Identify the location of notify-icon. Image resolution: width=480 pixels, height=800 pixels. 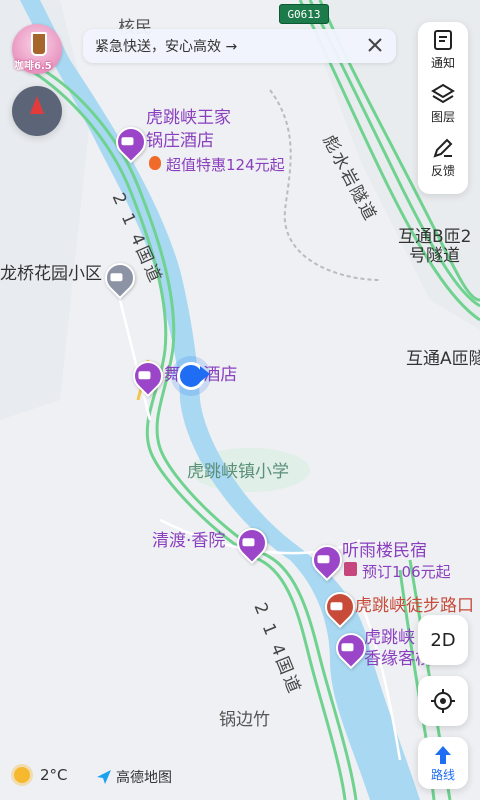
(443, 39).